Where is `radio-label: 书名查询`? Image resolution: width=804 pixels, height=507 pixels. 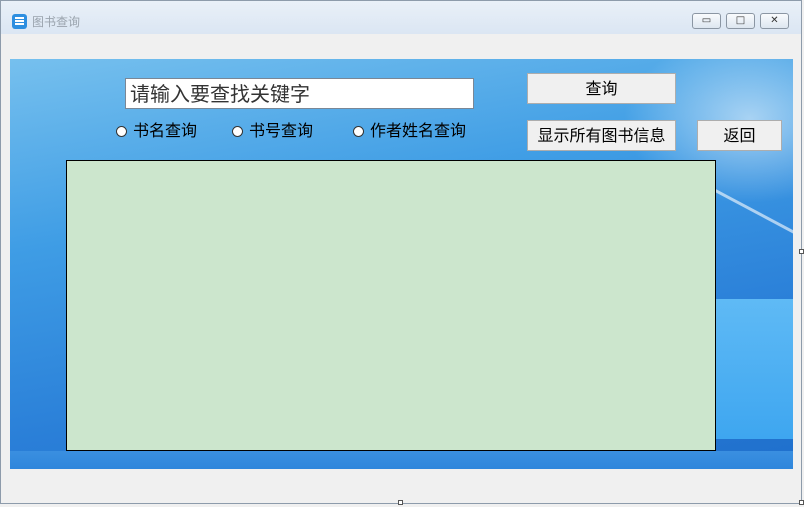 radio-label: 书名查询 is located at coordinates (165, 130).